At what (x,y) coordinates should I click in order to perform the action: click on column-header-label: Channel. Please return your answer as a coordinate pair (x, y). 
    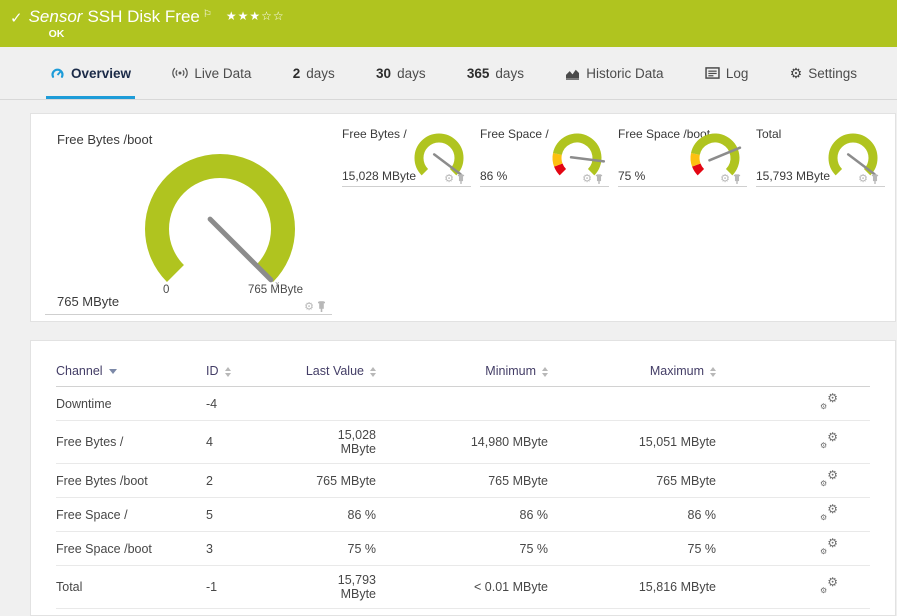
    Looking at the image, I should click on (79, 371).